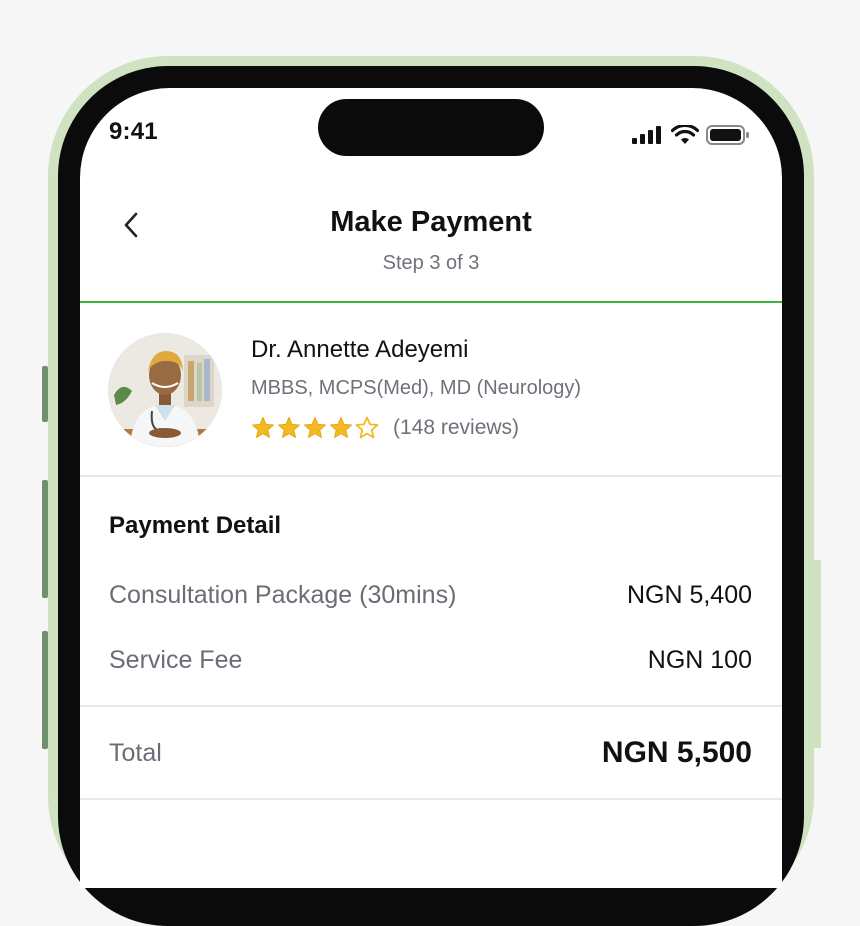 Image resolution: width=860 pixels, height=926 pixels. What do you see at coordinates (689, 595) in the screenshot?
I see `line-item-value: NGN 5,400` at bounding box center [689, 595].